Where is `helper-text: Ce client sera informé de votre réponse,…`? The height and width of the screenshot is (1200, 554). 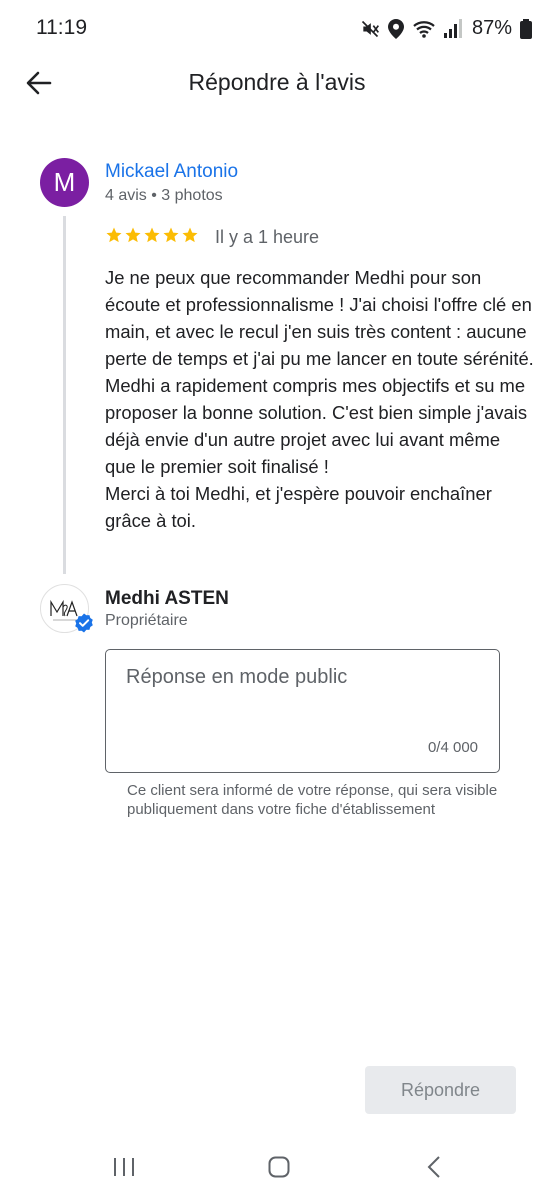 helper-text: Ce client sera informé de votre réponse,… is located at coordinates (312, 800).